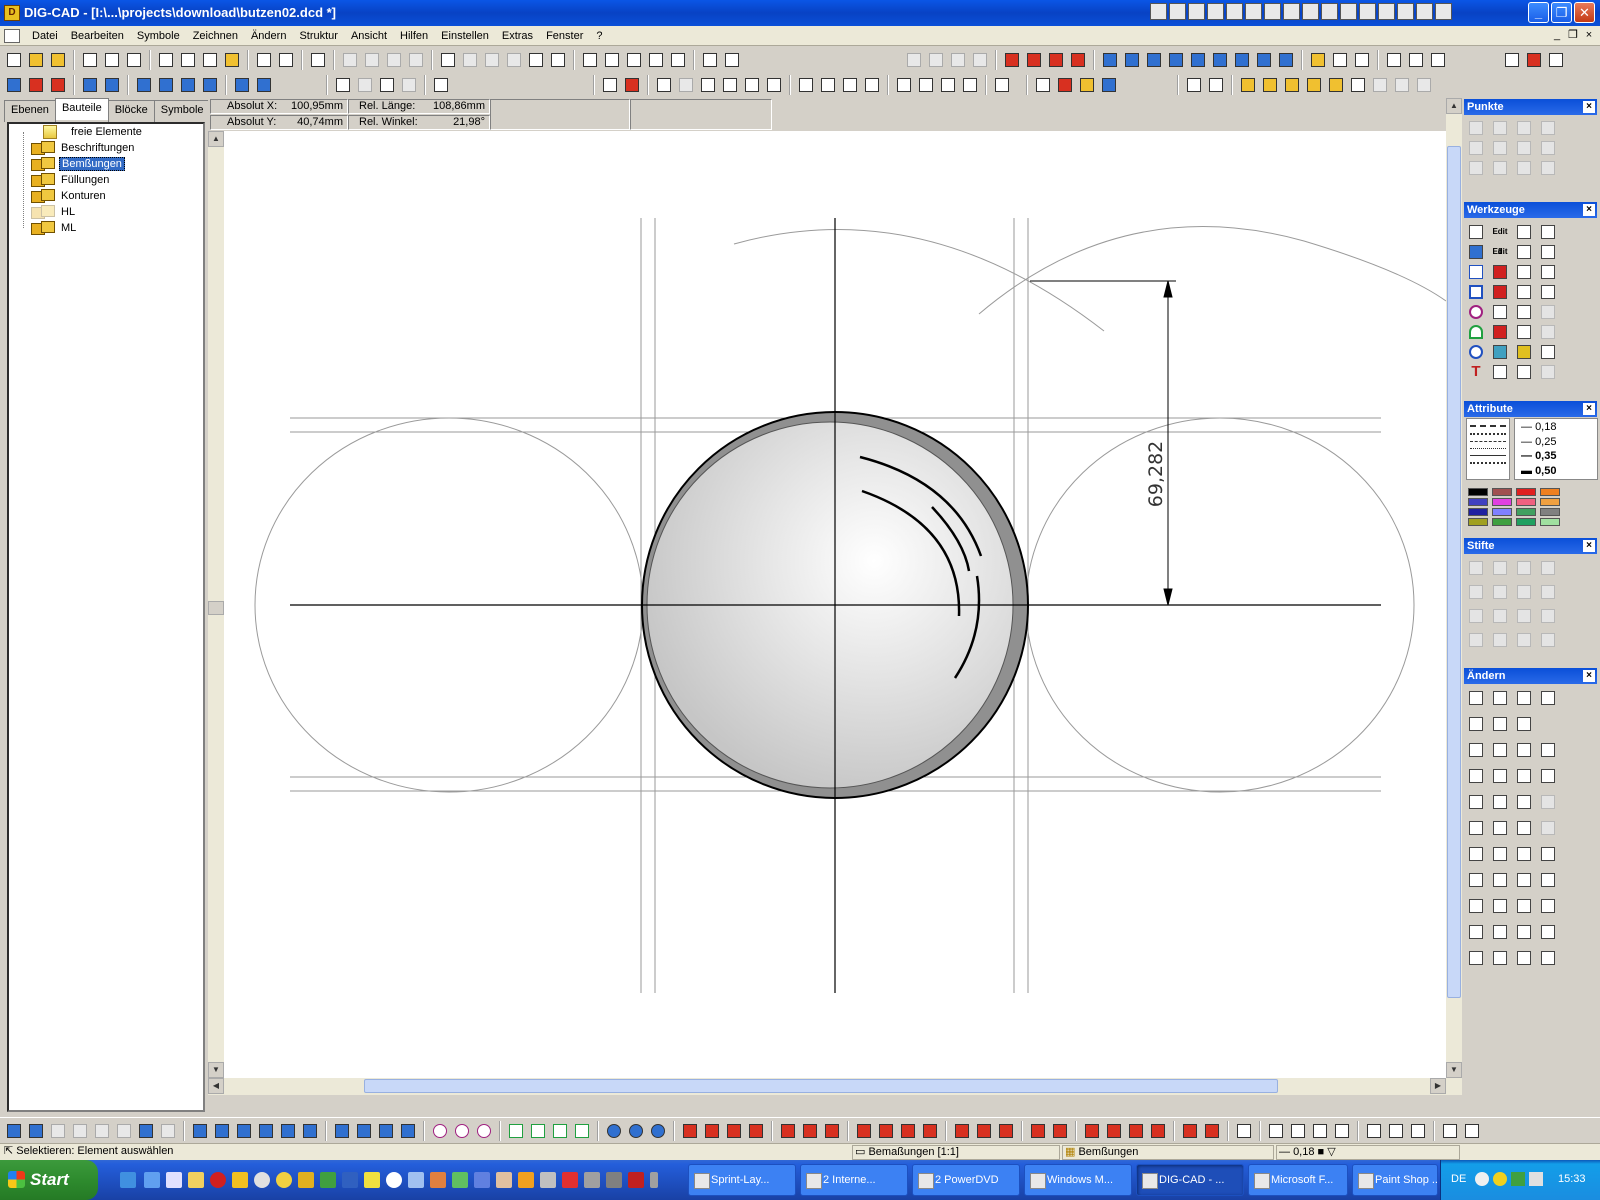 The height and width of the screenshot is (1200, 1600). Describe the element at coordinates (1454, 1070) in the screenshot. I see `scroll-down-icon: ▼` at that location.